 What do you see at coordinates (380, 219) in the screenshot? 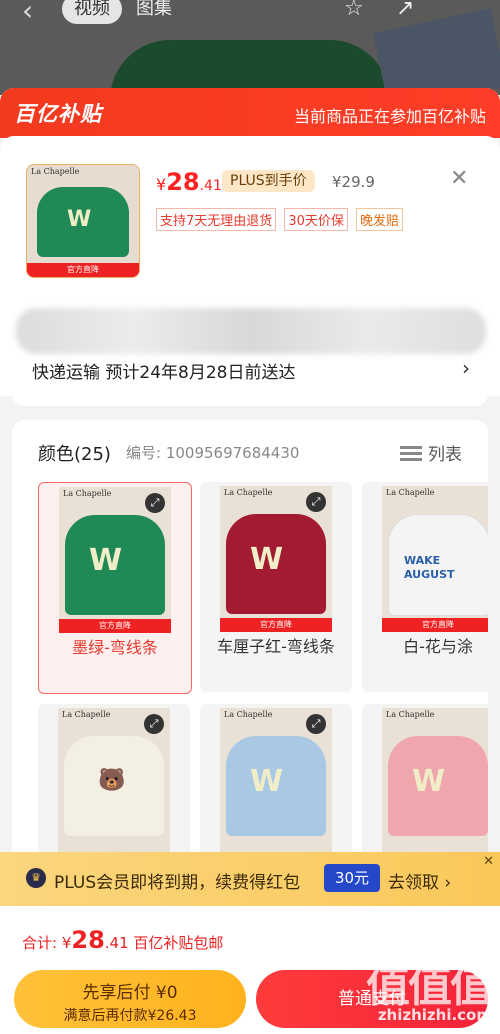
I see `service-tag-late-comp: 晚发赔` at bounding box center [380, 219].